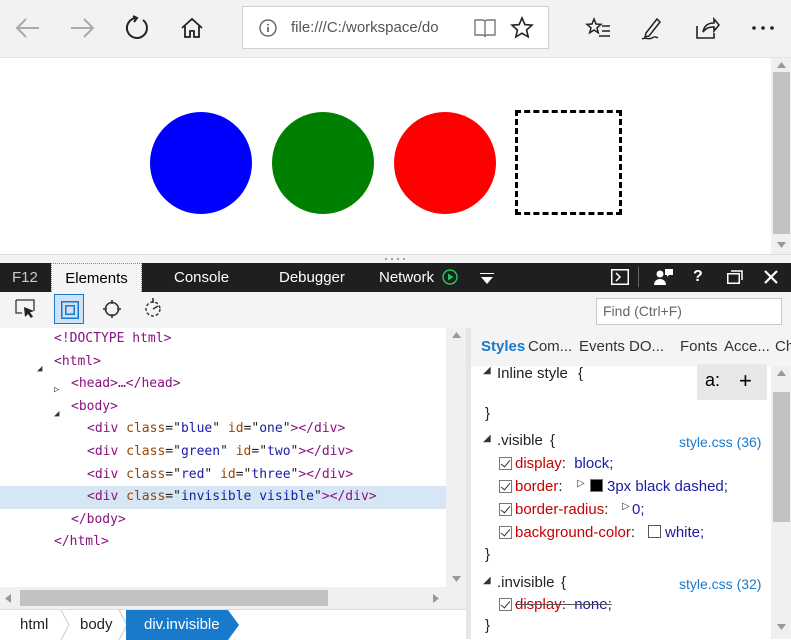  Describe the element at coordinates (223, 362) in the screenshot. I see `dom-line-html: ◢ <html>` at that location.